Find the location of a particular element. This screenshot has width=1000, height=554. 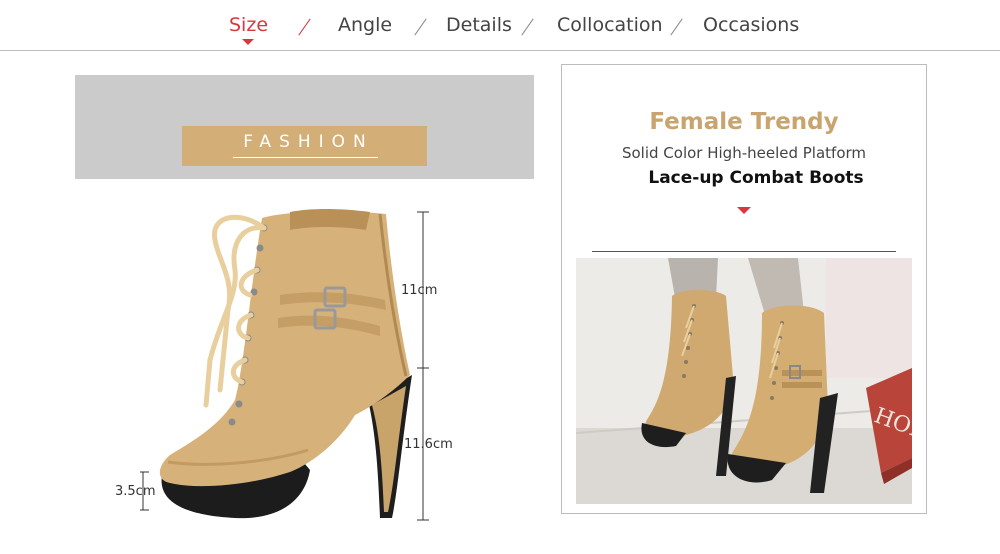

product-headline: Female Trendy is located at coordinates (744, 122).